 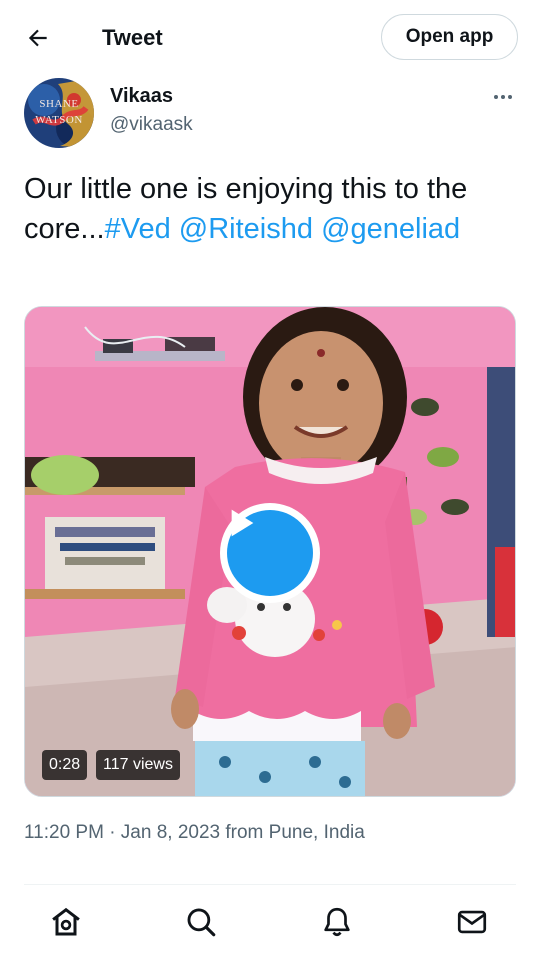 What do you see at coordinates (270, 37) in the screenshot?
I see `top-bar: Tweet Open app` at bounding box center [270, 37].